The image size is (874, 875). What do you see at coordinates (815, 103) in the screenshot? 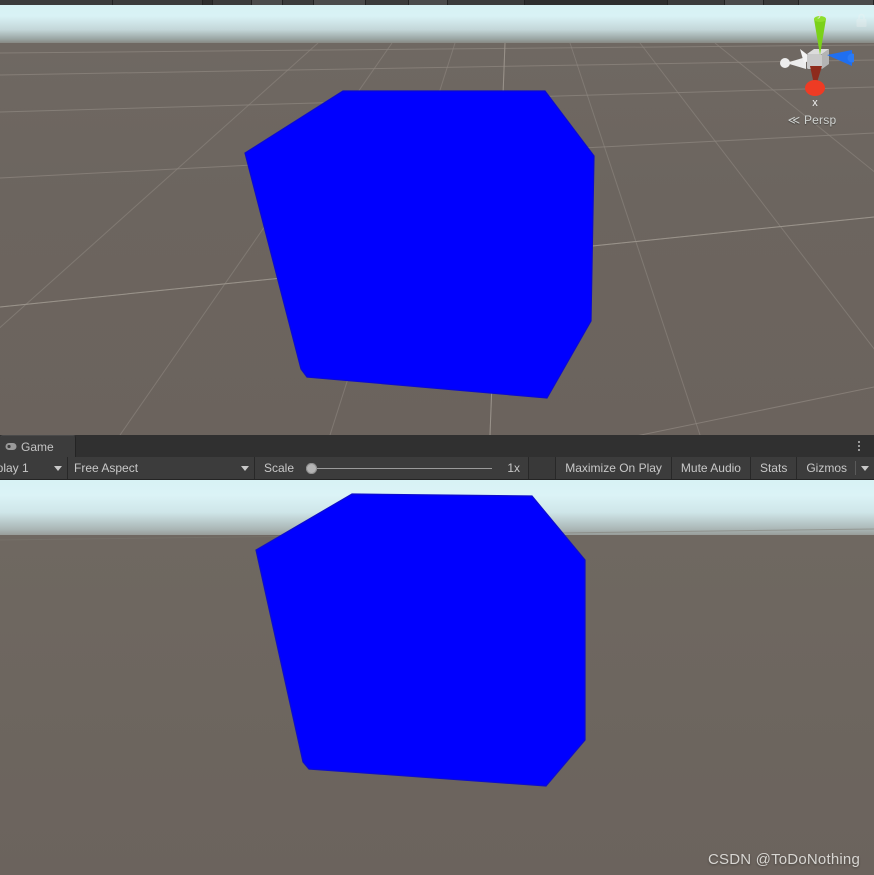
I see `x-axis-label: x` at bounding box center [815, 103].